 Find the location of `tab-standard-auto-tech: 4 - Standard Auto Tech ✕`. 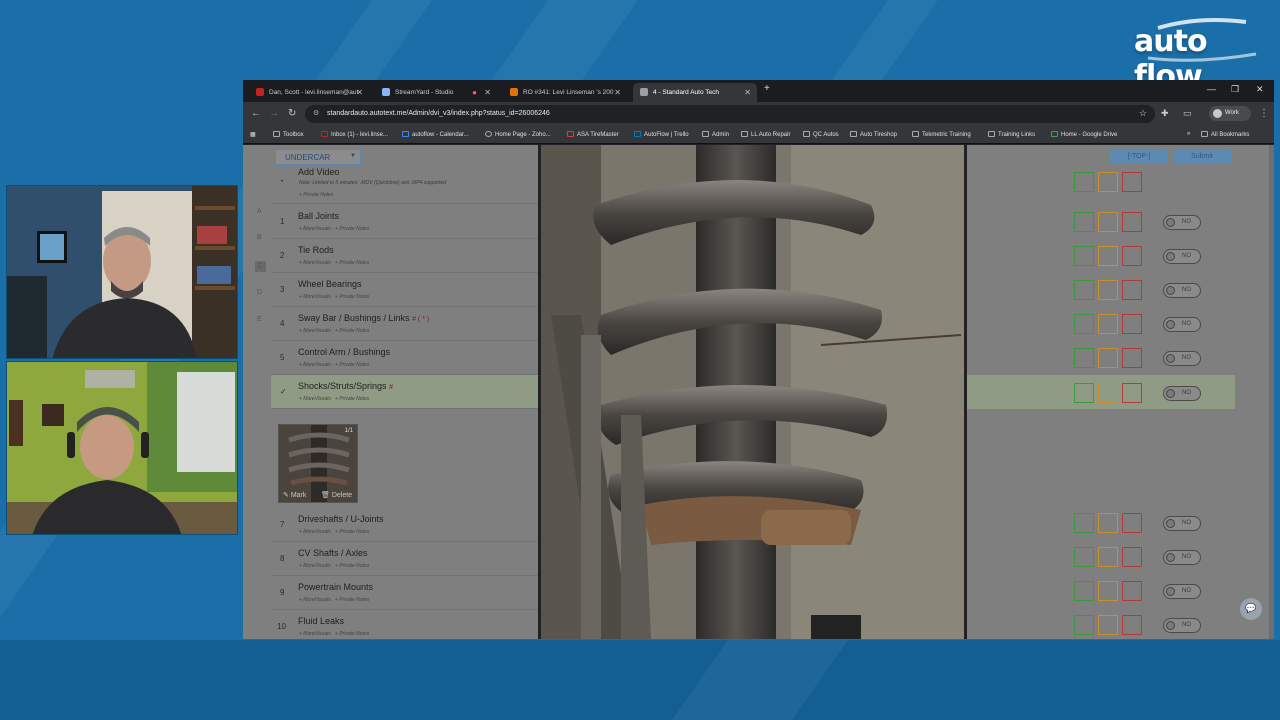

tab-standard-auto-tech: 4 - Standard Auto Tech ✕ is located at coordinates (695, 92).